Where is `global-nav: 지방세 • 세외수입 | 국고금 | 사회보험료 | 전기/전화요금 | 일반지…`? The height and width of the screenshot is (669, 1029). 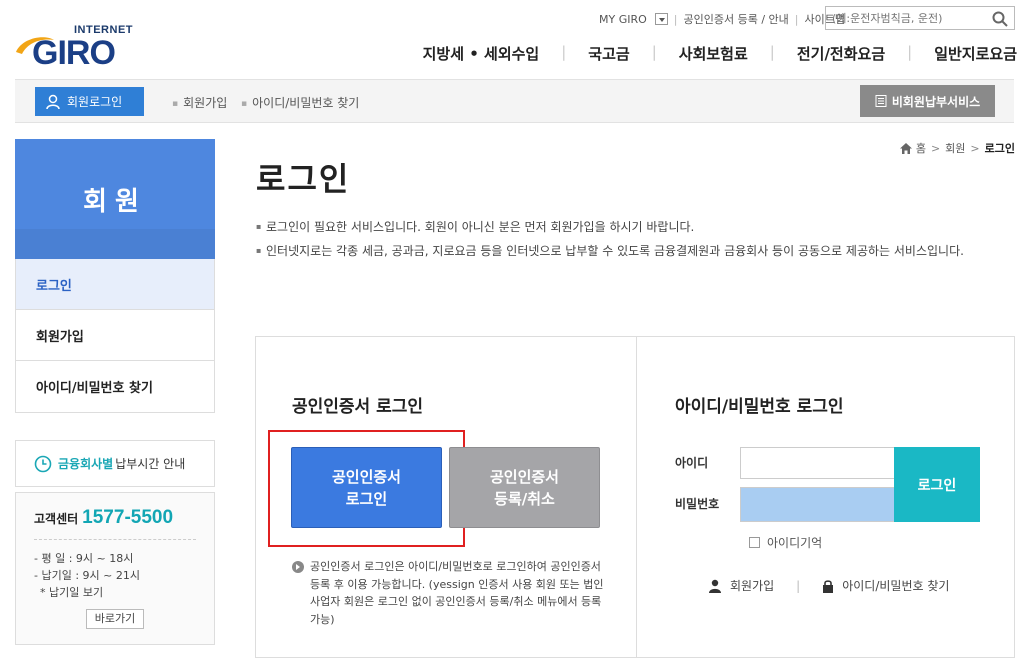 global-nav: 지방세 • 세외수입 | 국고금 | 사회보험료 | 전기/전화요금 | 일반지… is located at coordinates (720, 53).